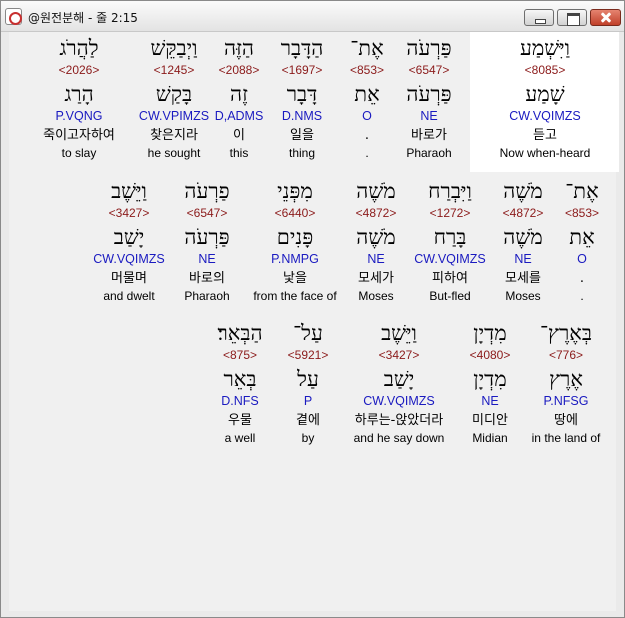  What do you see at coordinates (490, 420) in the screenshot?
I see `korean-gloss: 미디안` at bounding box center [490, 420].